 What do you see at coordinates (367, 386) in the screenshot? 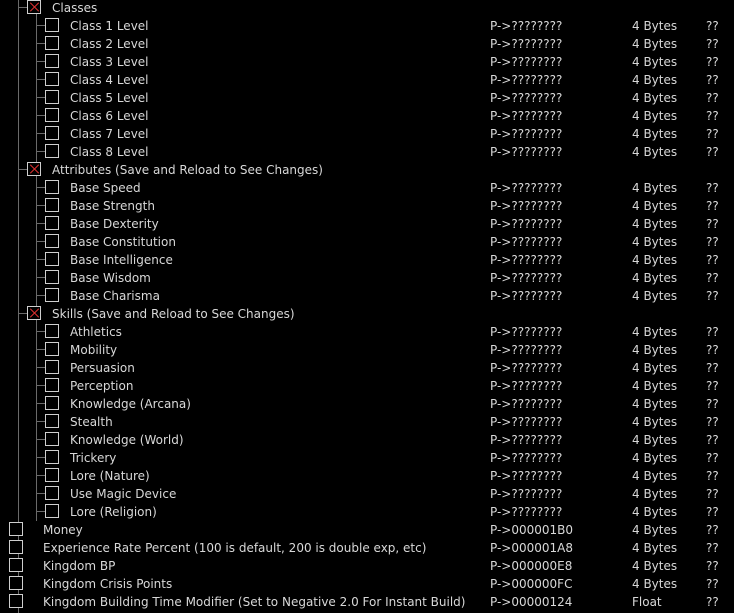
I see `table-row: Perception P->???????? 4 Bytes??` at bounding box center [367, 386].